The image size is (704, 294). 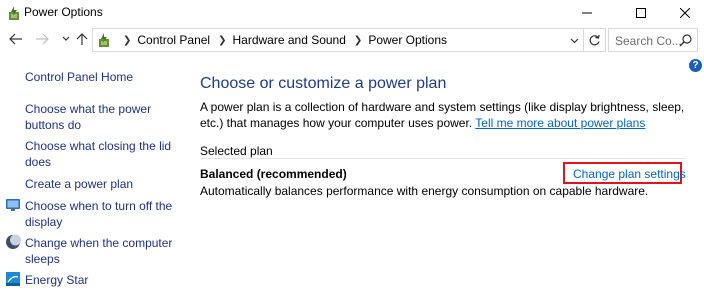 I want to click on change-plan-settings-link: Change plan settings, so click(x=629, y=174).